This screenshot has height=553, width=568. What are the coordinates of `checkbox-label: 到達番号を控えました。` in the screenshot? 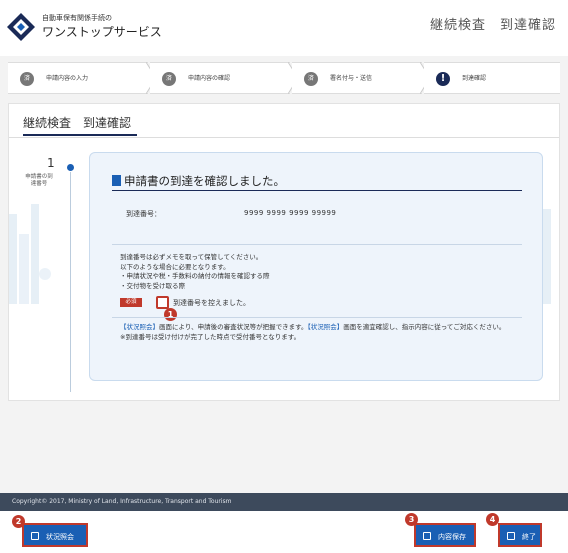 It's located at (211, 303).